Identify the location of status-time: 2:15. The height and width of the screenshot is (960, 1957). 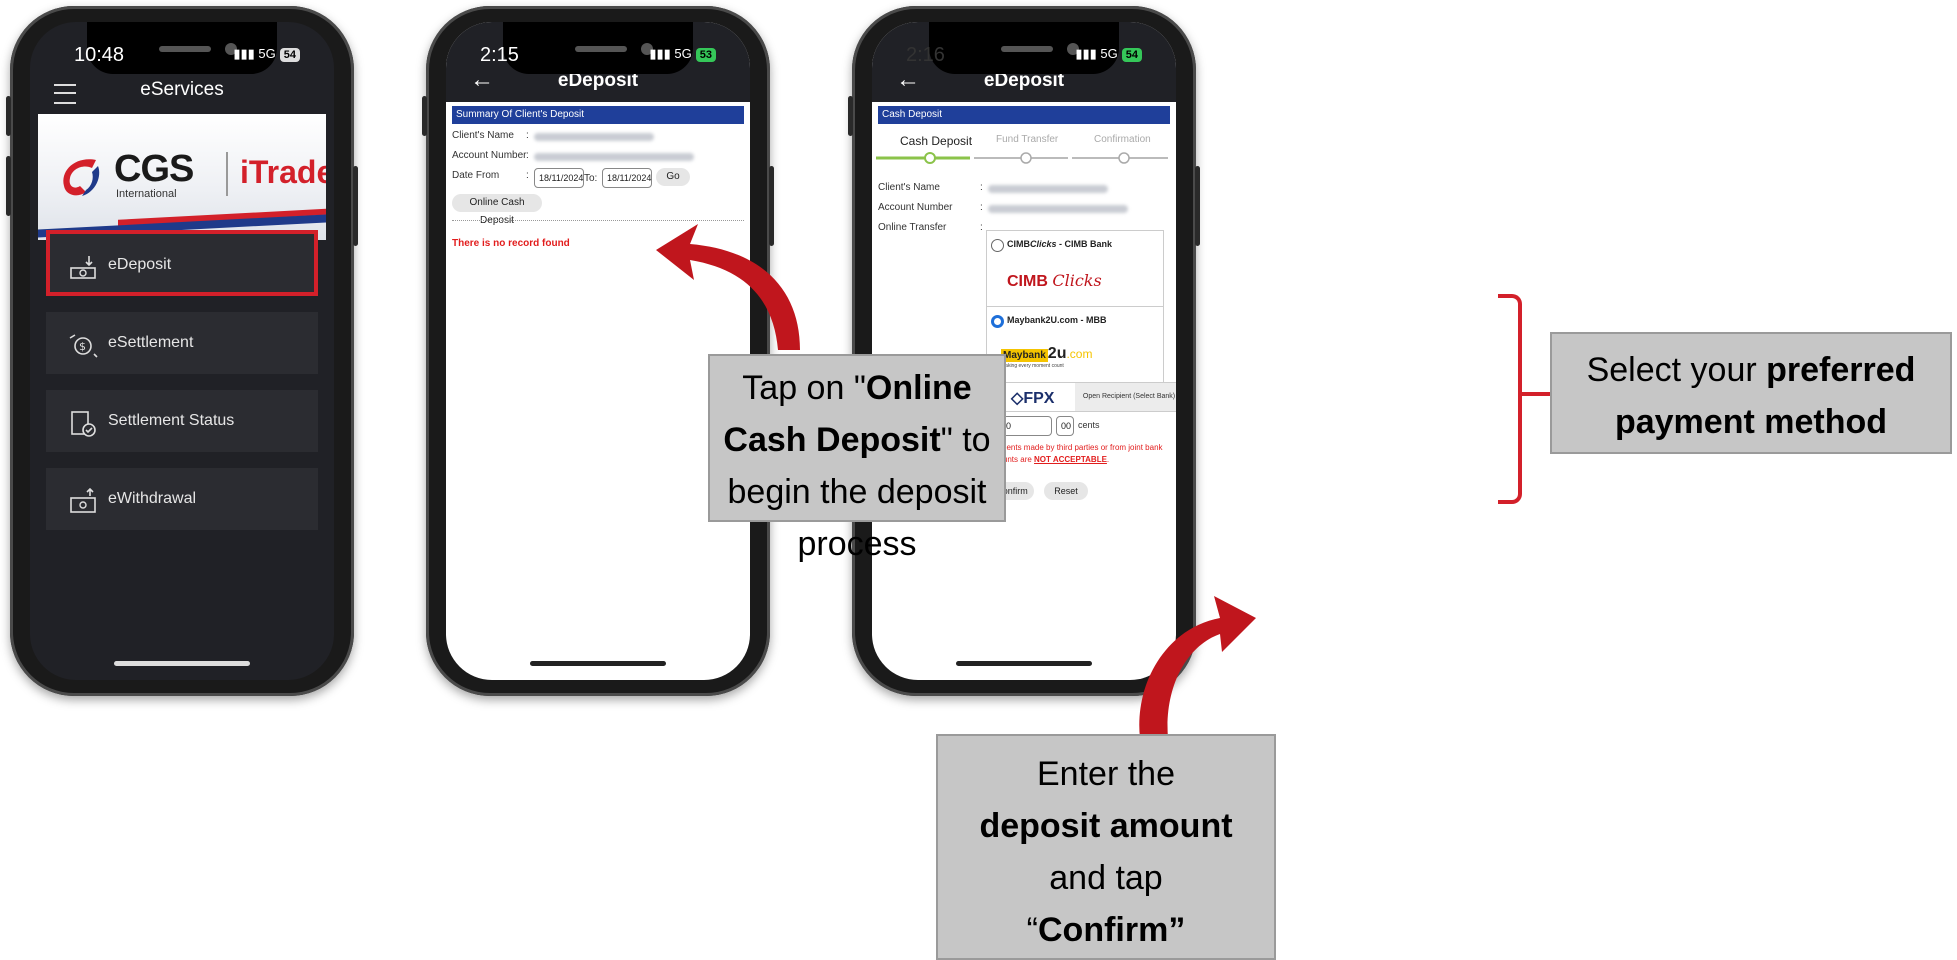
(499, 55).